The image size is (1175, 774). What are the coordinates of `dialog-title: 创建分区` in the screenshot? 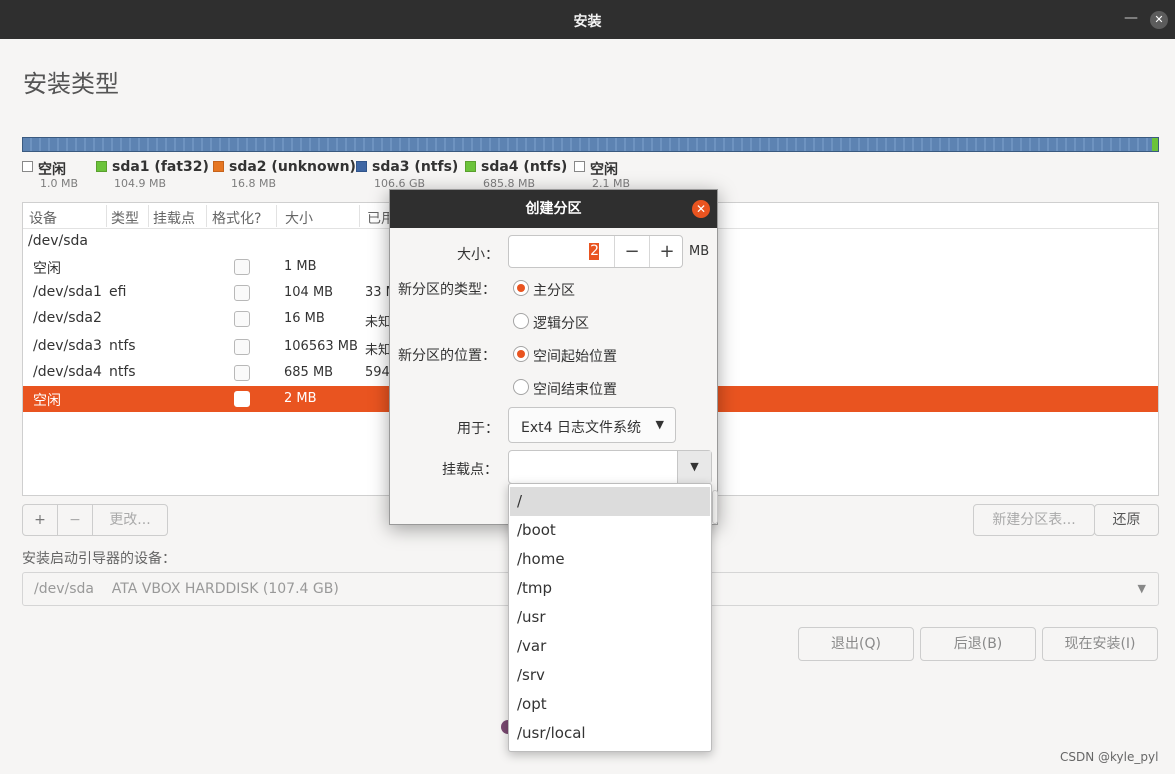 It's located at (553, 209).